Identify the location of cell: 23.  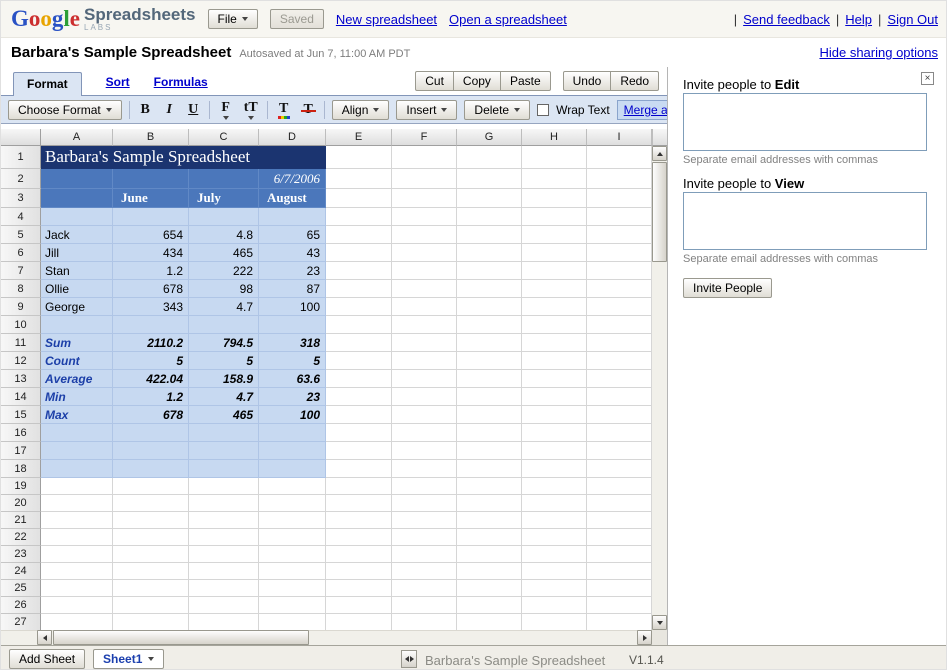
(292, 271).